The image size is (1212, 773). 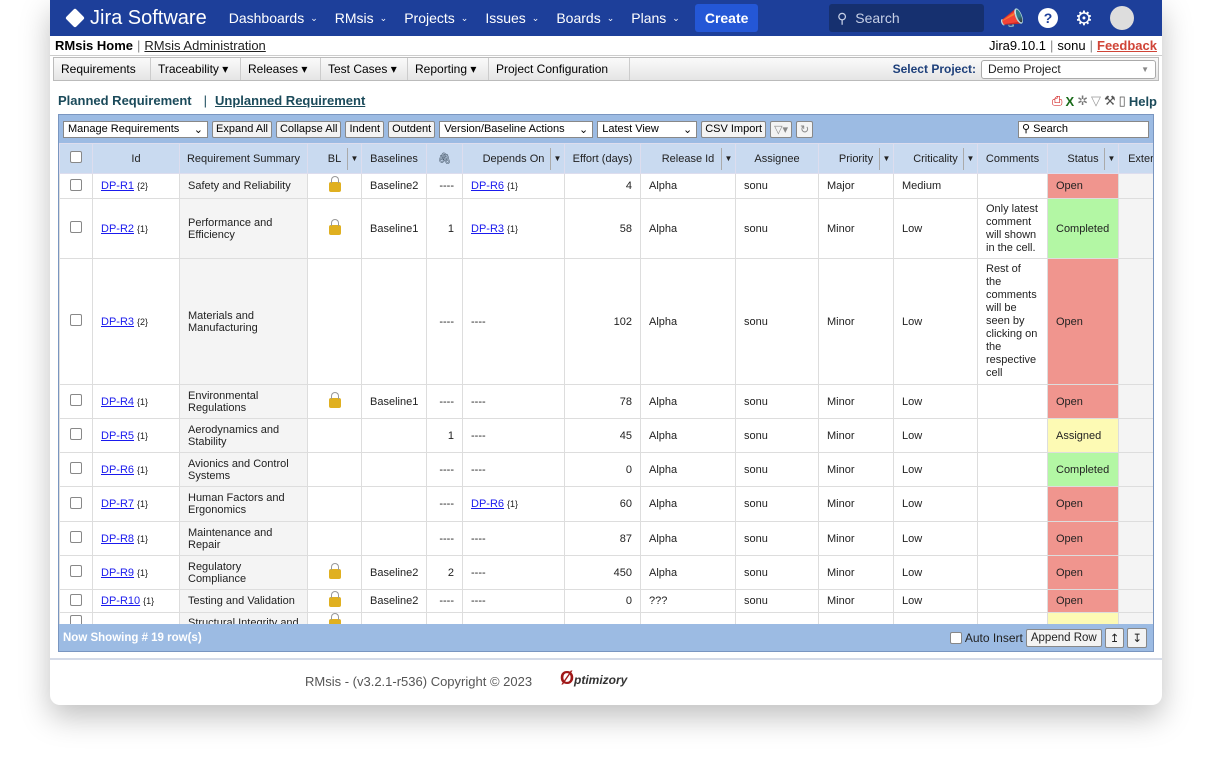 What do you see at coordinates (412, 129) in the screenshot?
I see `outdent-button: Outdent` at bounding box center [412, 129].